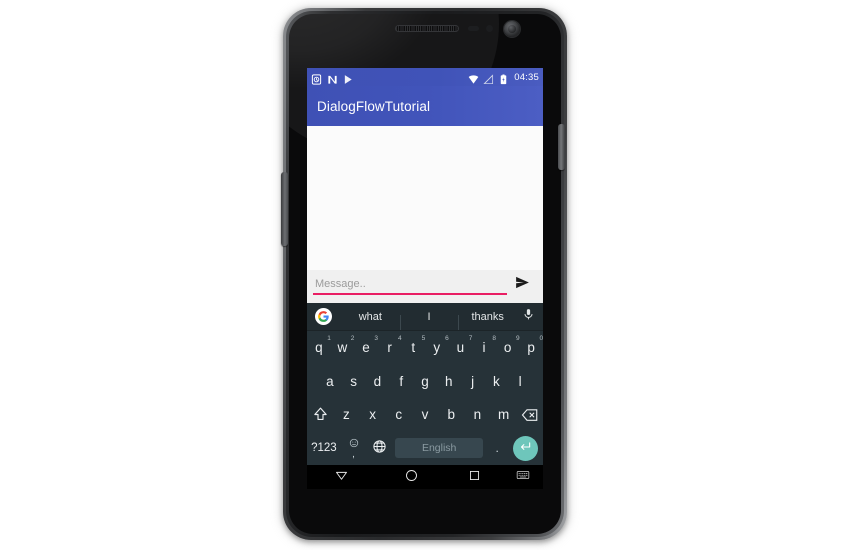  Describe the element at coordinates (425, 198) in the screenshot. I see `chat-message-list` at that location.